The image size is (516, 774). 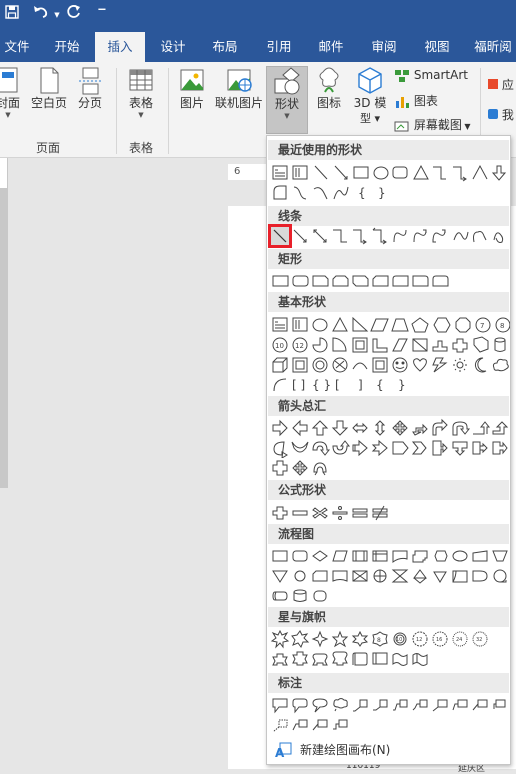 I want to click on screenshot-icon, so click(x=401, y=126).